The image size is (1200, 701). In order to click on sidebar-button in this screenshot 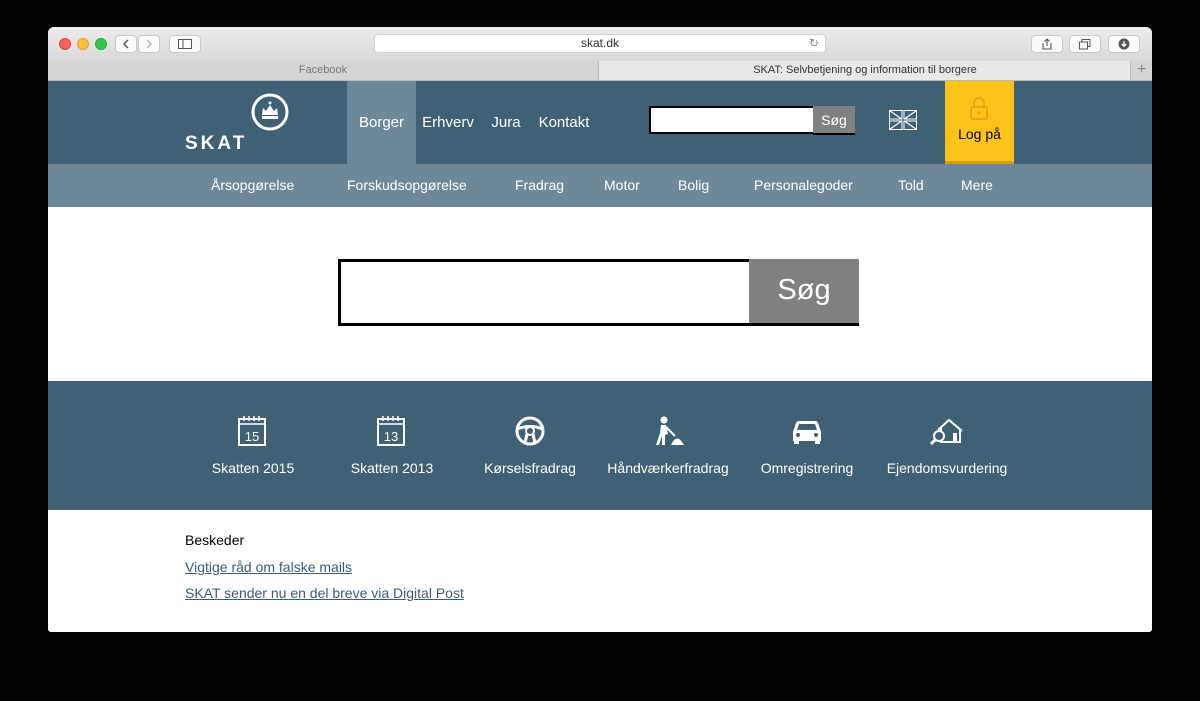, I will do `click(185, 44)`.